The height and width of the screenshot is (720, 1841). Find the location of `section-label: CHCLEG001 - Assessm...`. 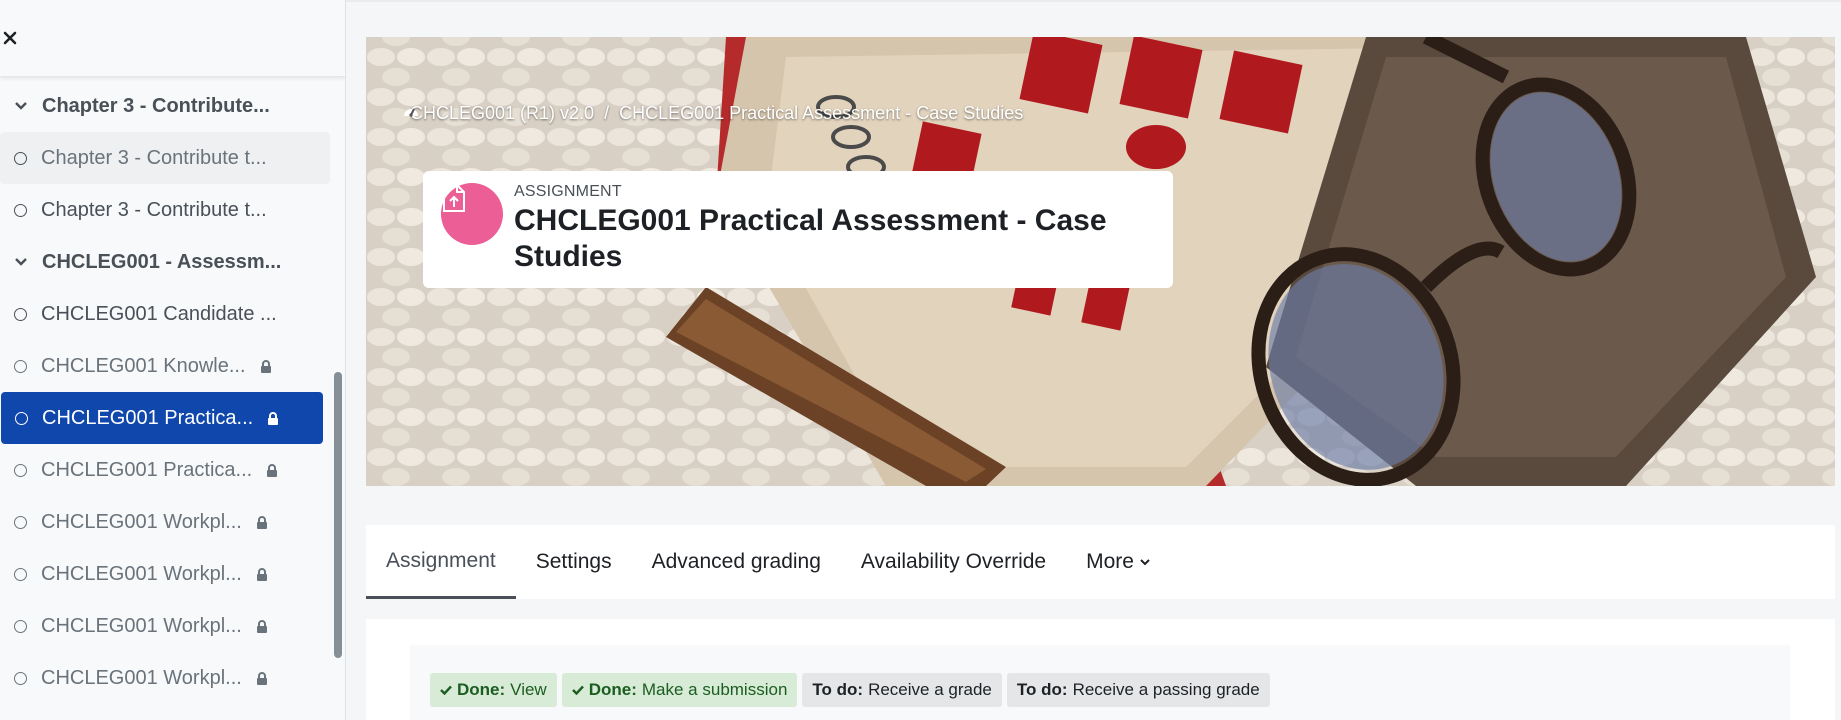

section-label: CHCLEG001 - Assessm... is located at coordinates (162, 261).